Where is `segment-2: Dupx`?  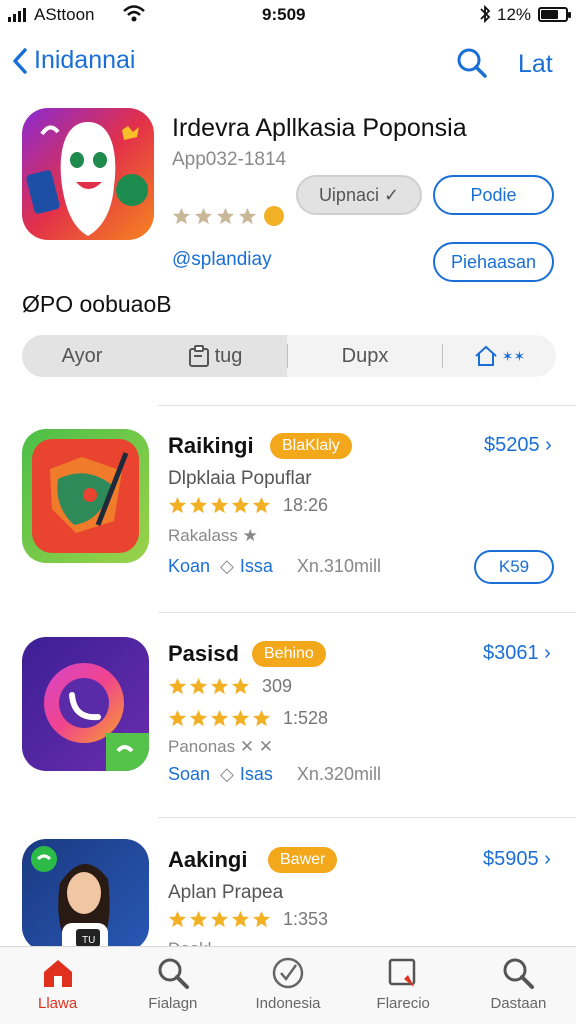
segment-2: Dupx is located at coordinates (365, 356).